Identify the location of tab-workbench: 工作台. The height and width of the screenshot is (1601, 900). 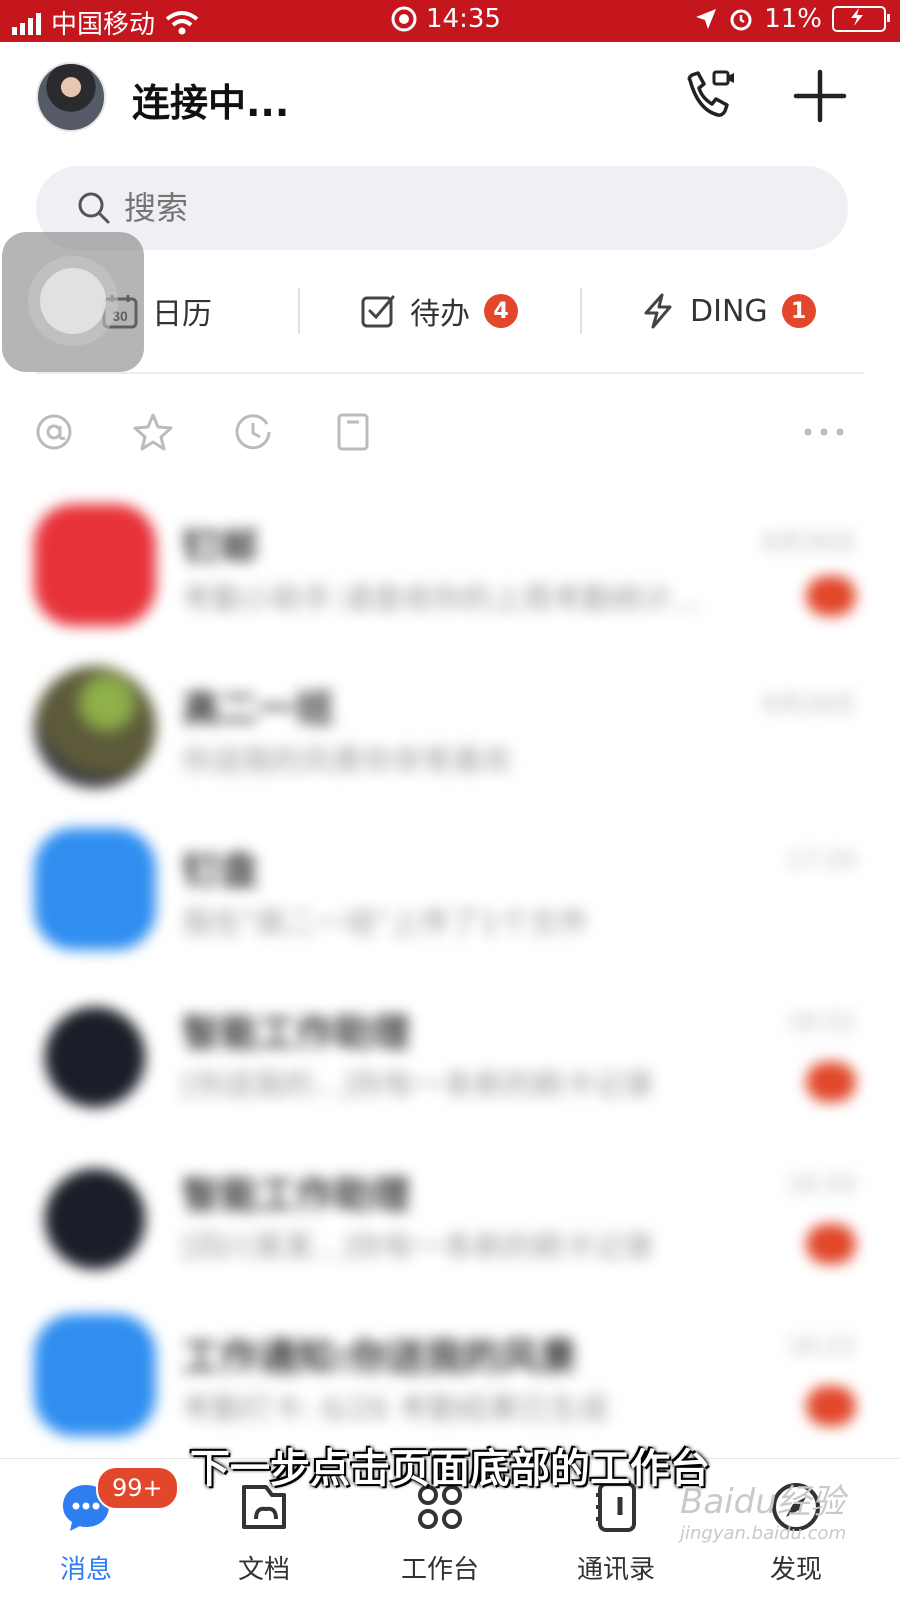
(440, 1532).